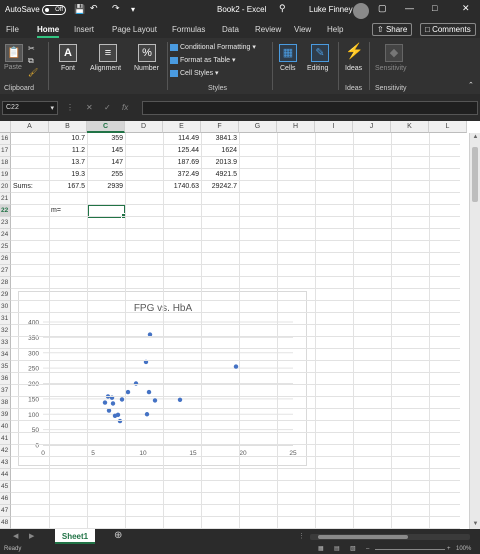  I want to click on row-header-48: 48, so click(5, 523).